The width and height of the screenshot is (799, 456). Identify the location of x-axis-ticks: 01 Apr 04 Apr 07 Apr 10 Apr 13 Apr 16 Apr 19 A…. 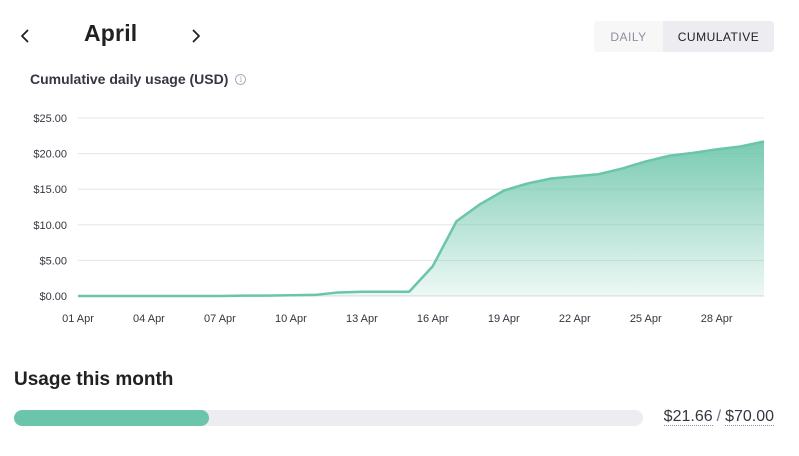
(397, 319).